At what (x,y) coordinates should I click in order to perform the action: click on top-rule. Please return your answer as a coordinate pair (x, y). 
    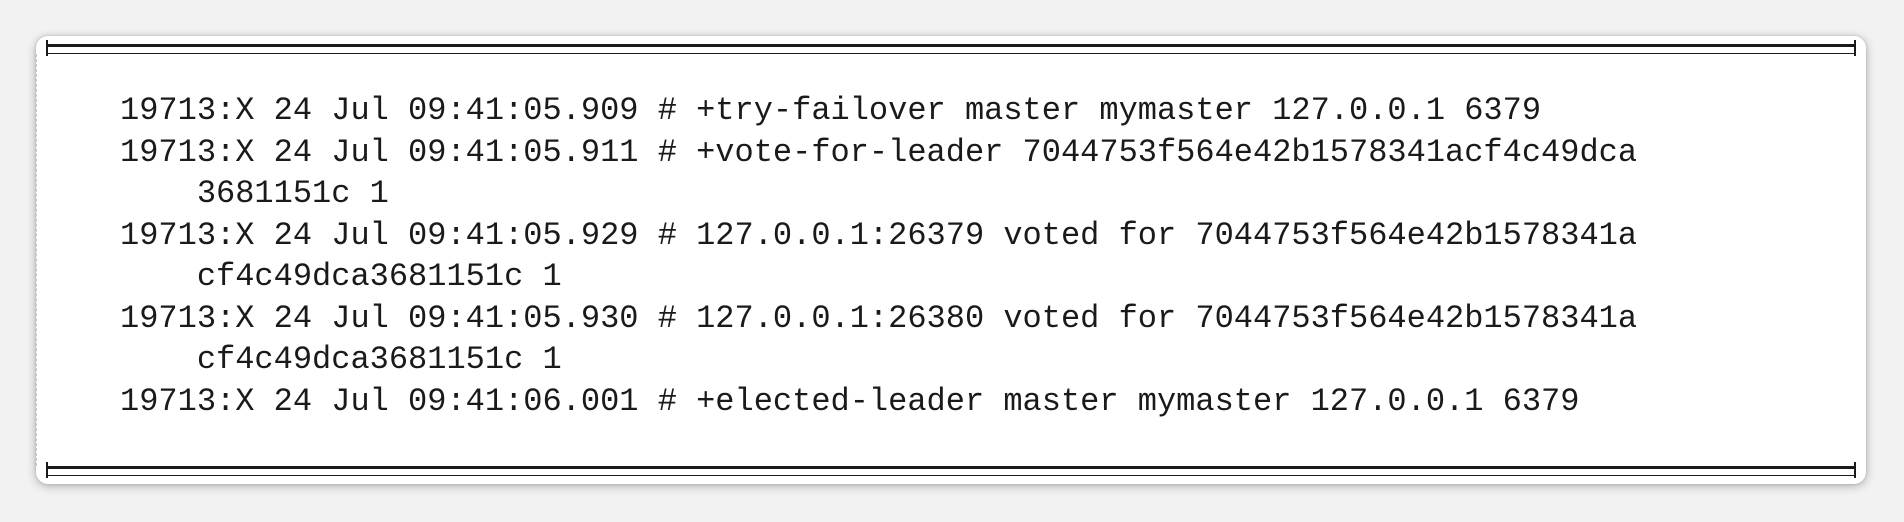
    Looking at the image, I should click on (951, 48).